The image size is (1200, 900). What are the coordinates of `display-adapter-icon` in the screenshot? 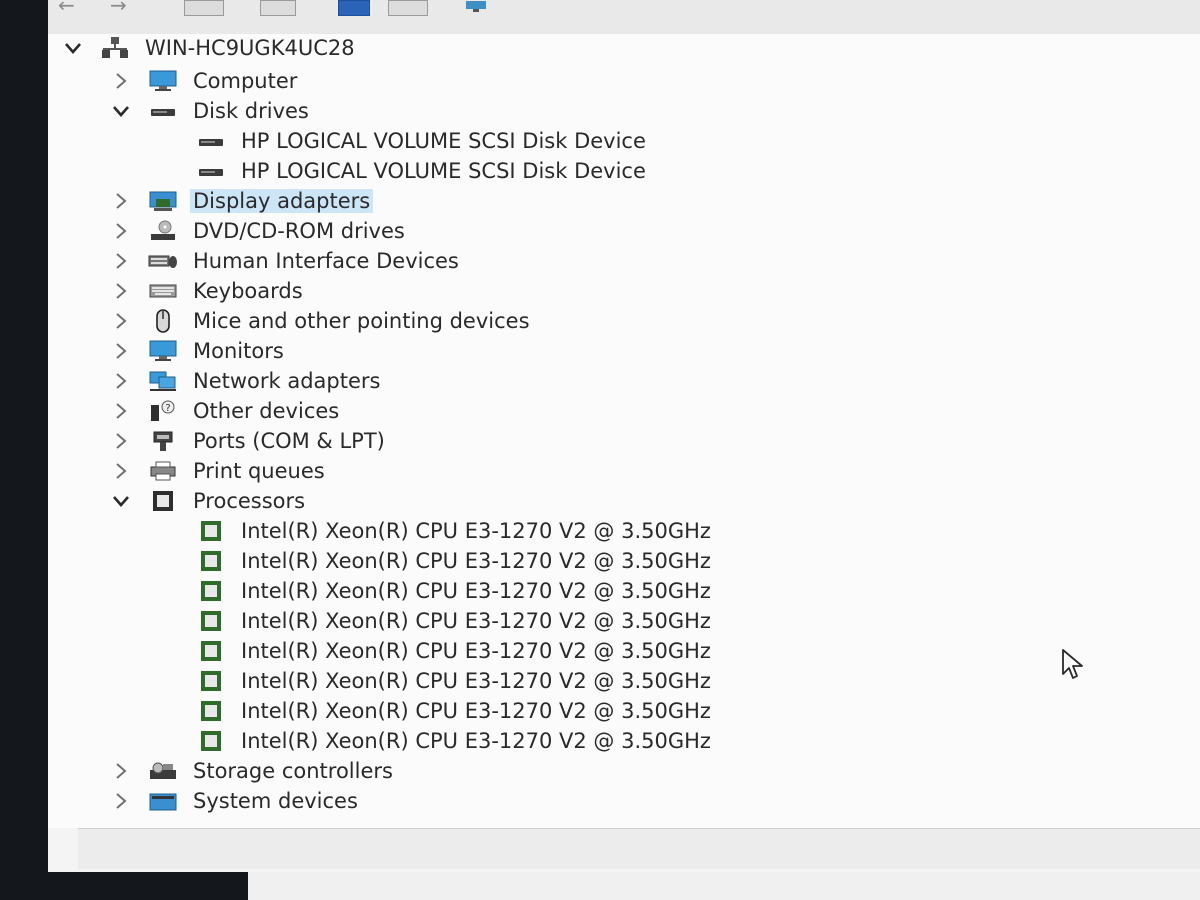 It's located at (163, 201).